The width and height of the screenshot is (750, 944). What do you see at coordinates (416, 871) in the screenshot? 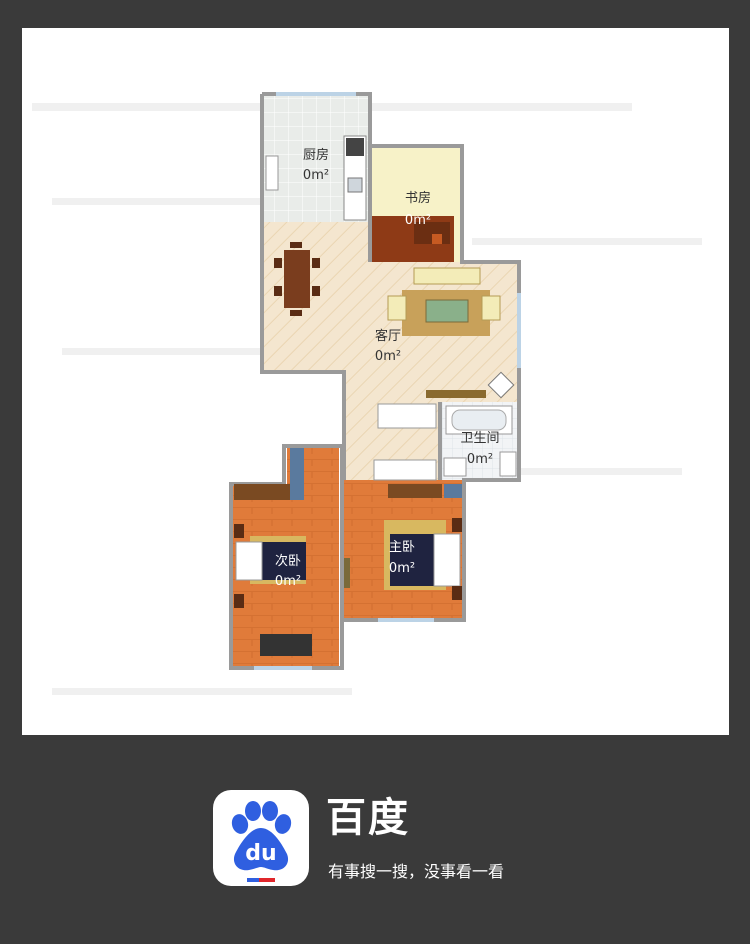
I see `brand-slogan: 有事搜一搜，没事看一看` at bounding box center [416, 871].